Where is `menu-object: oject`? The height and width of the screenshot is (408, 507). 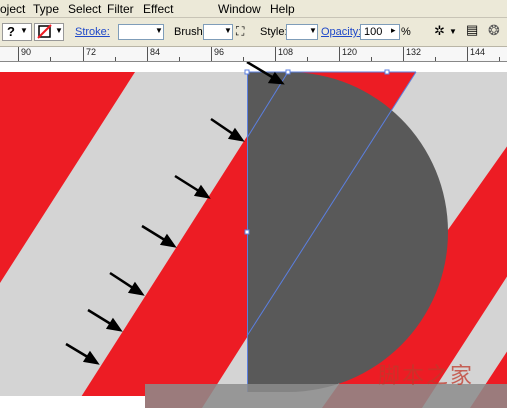 menu-object: oject is located at coordinates (12, 9).